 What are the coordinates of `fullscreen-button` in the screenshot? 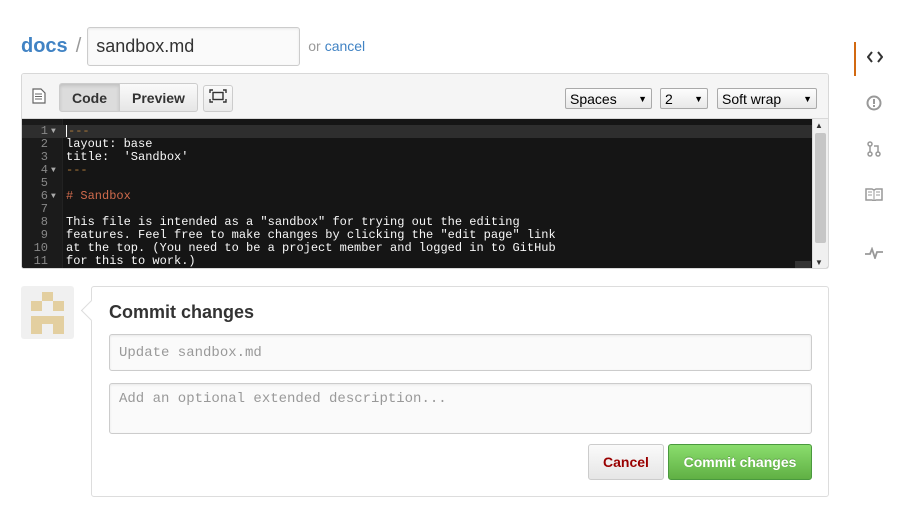 It's located at (218, 98).